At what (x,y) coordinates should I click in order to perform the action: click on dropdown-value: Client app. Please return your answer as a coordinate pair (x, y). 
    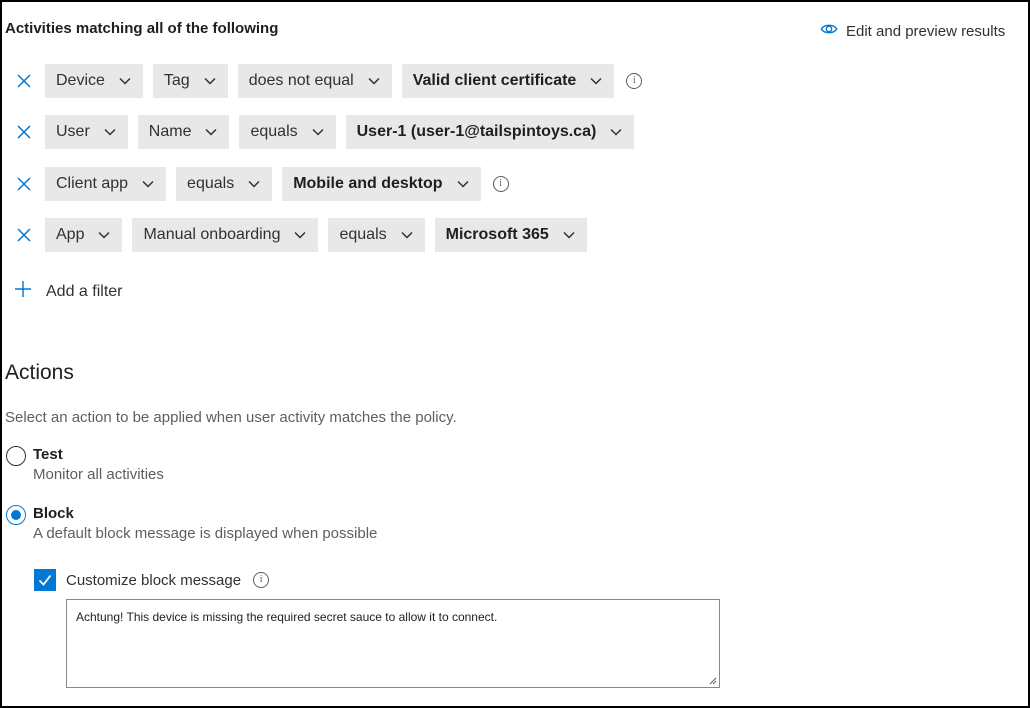
    Looking at the image, I should click on (92, 183).